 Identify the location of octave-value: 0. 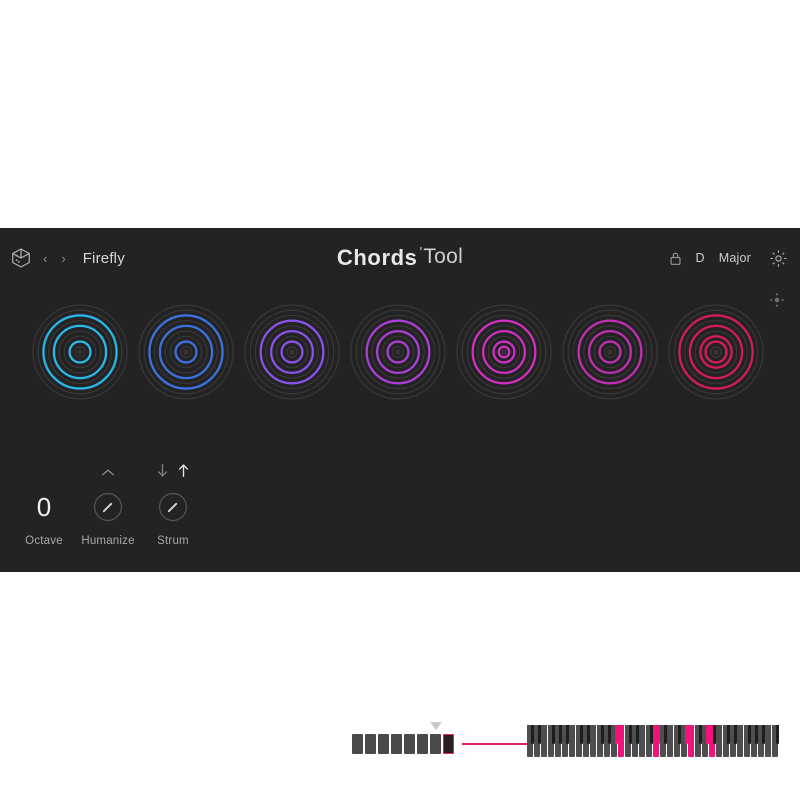
(44, 507).